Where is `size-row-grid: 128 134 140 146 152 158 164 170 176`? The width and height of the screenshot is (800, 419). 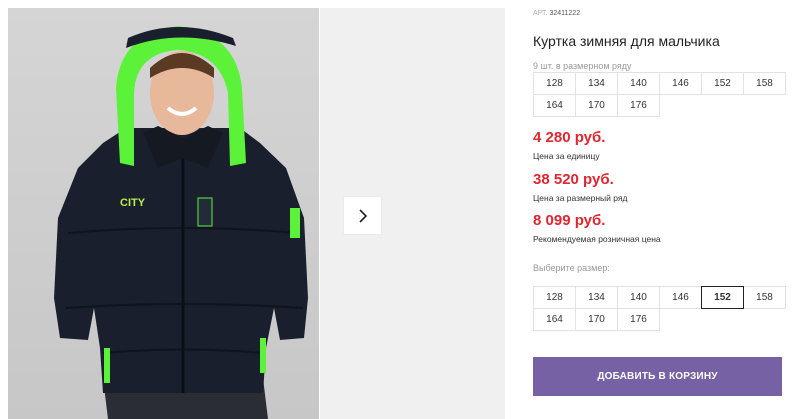 size-row-grid: 128 134 140 146 152 158 164 170 176 is located at coordinates (659, 94).